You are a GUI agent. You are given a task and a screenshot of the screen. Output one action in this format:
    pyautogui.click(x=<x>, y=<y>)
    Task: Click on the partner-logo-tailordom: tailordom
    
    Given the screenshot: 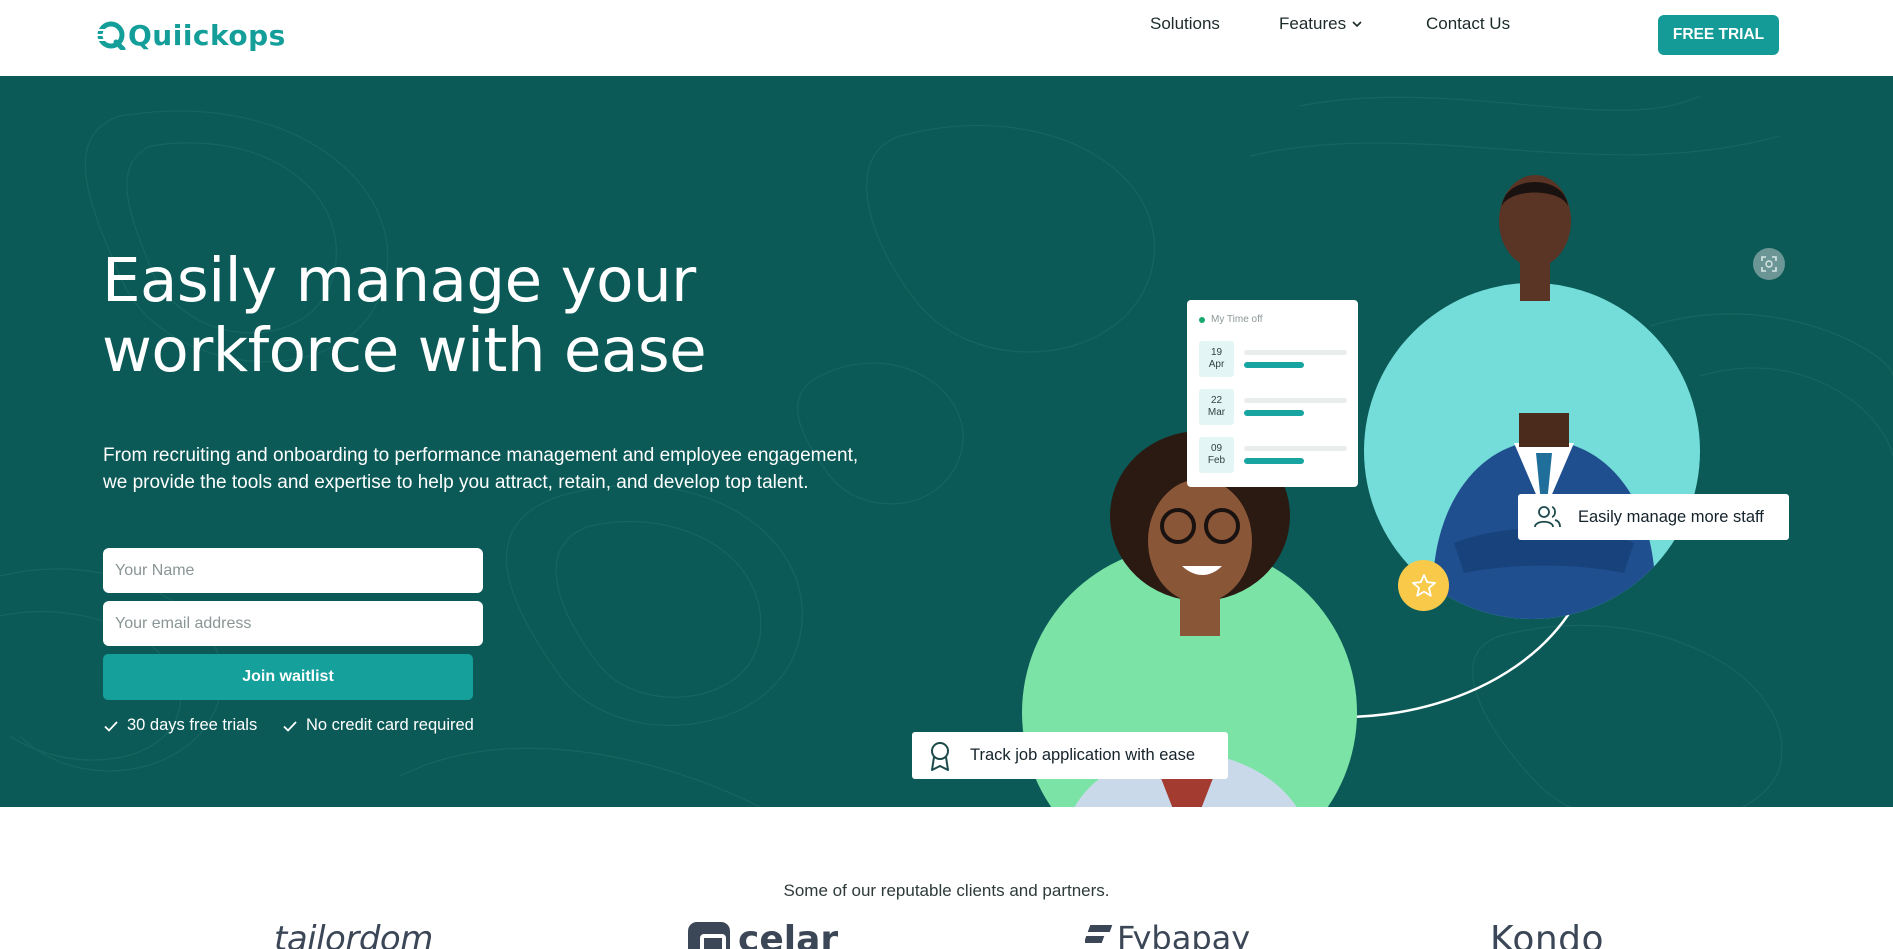 What is the action you would take?
    pyautogui.click(x=353, y=934)
    